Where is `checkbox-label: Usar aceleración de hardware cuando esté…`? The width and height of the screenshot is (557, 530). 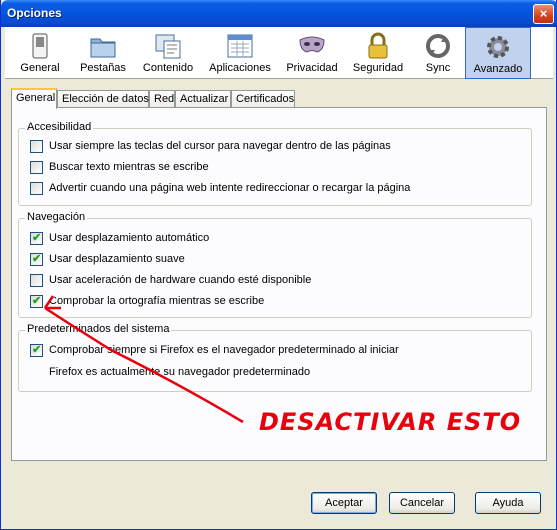
checkbox-label: Usar aceleración de hardware cuando esté… is located at coordinates (180, 280).